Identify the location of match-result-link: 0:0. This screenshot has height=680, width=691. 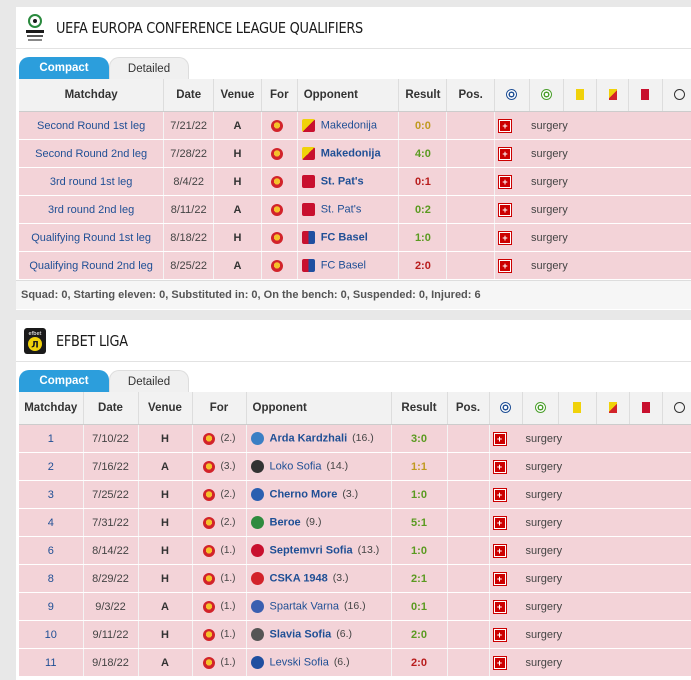
(423, 126).